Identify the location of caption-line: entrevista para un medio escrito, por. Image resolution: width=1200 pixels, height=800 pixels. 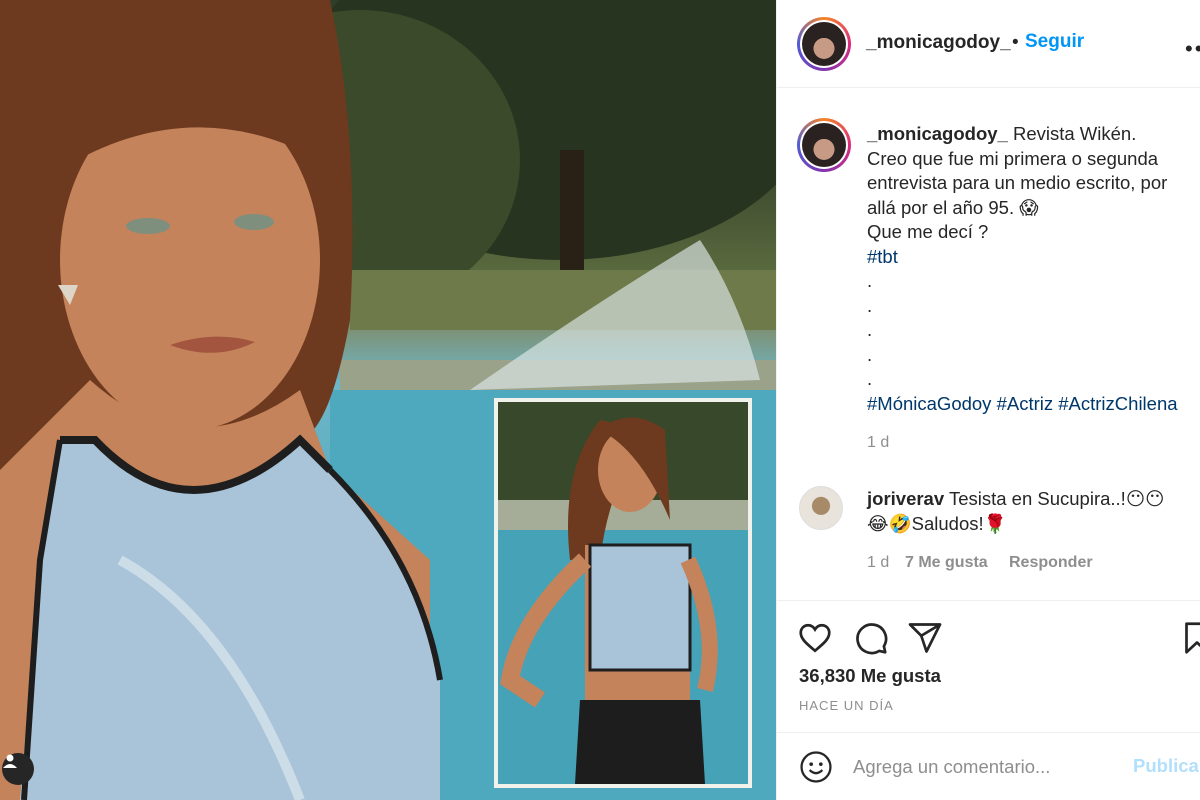
(1017, 182).